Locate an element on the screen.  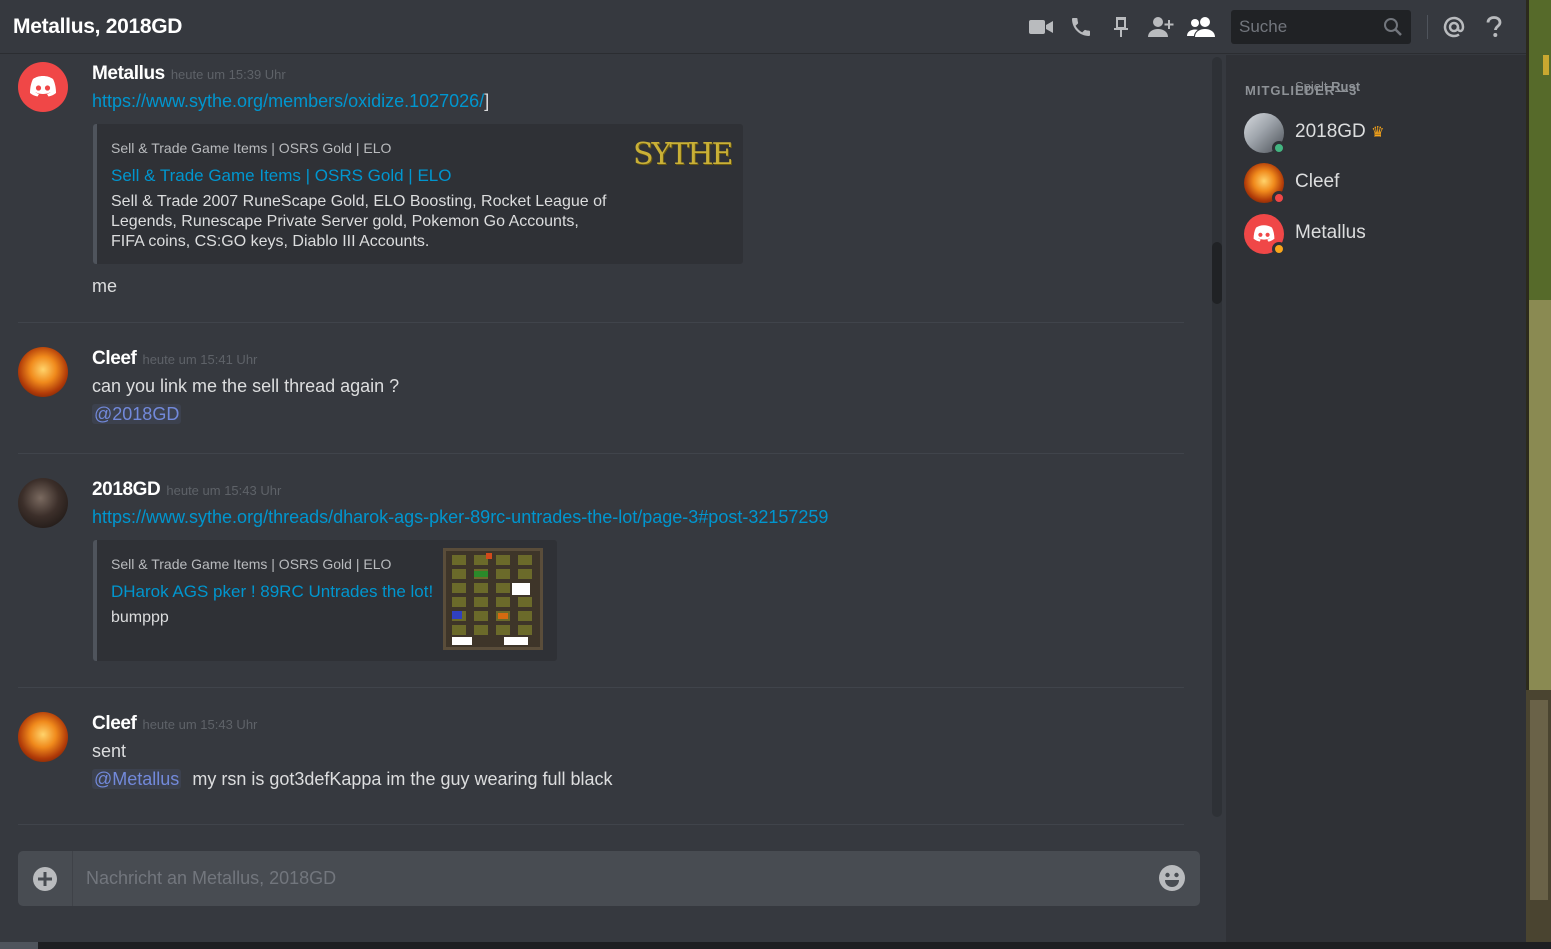
embed-thumbnail is located at coordinates (493, 599).